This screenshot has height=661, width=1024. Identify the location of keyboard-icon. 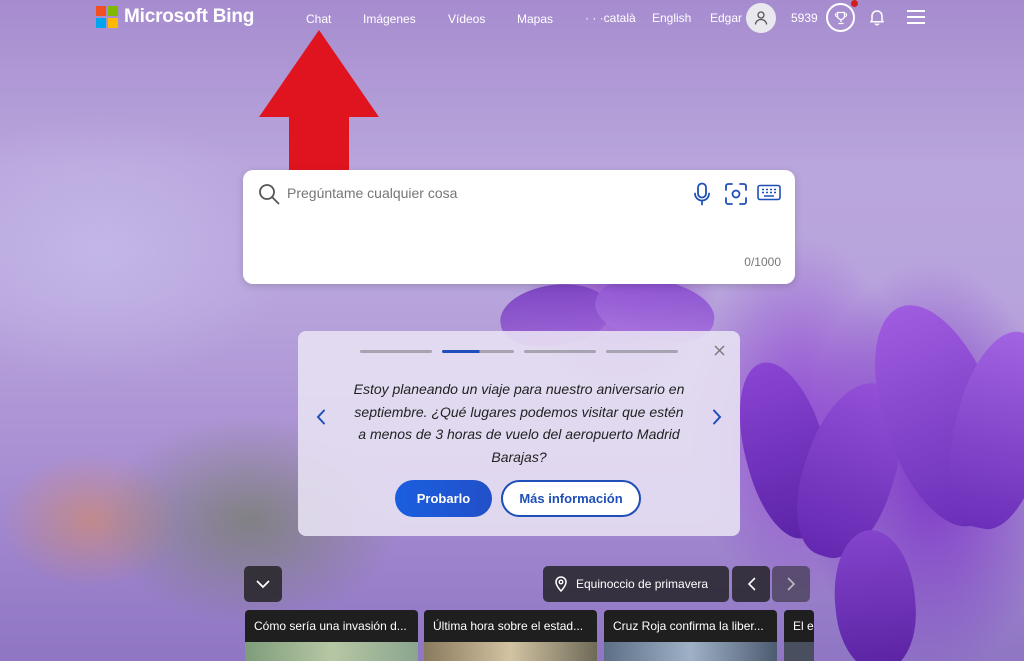
(769, 193).